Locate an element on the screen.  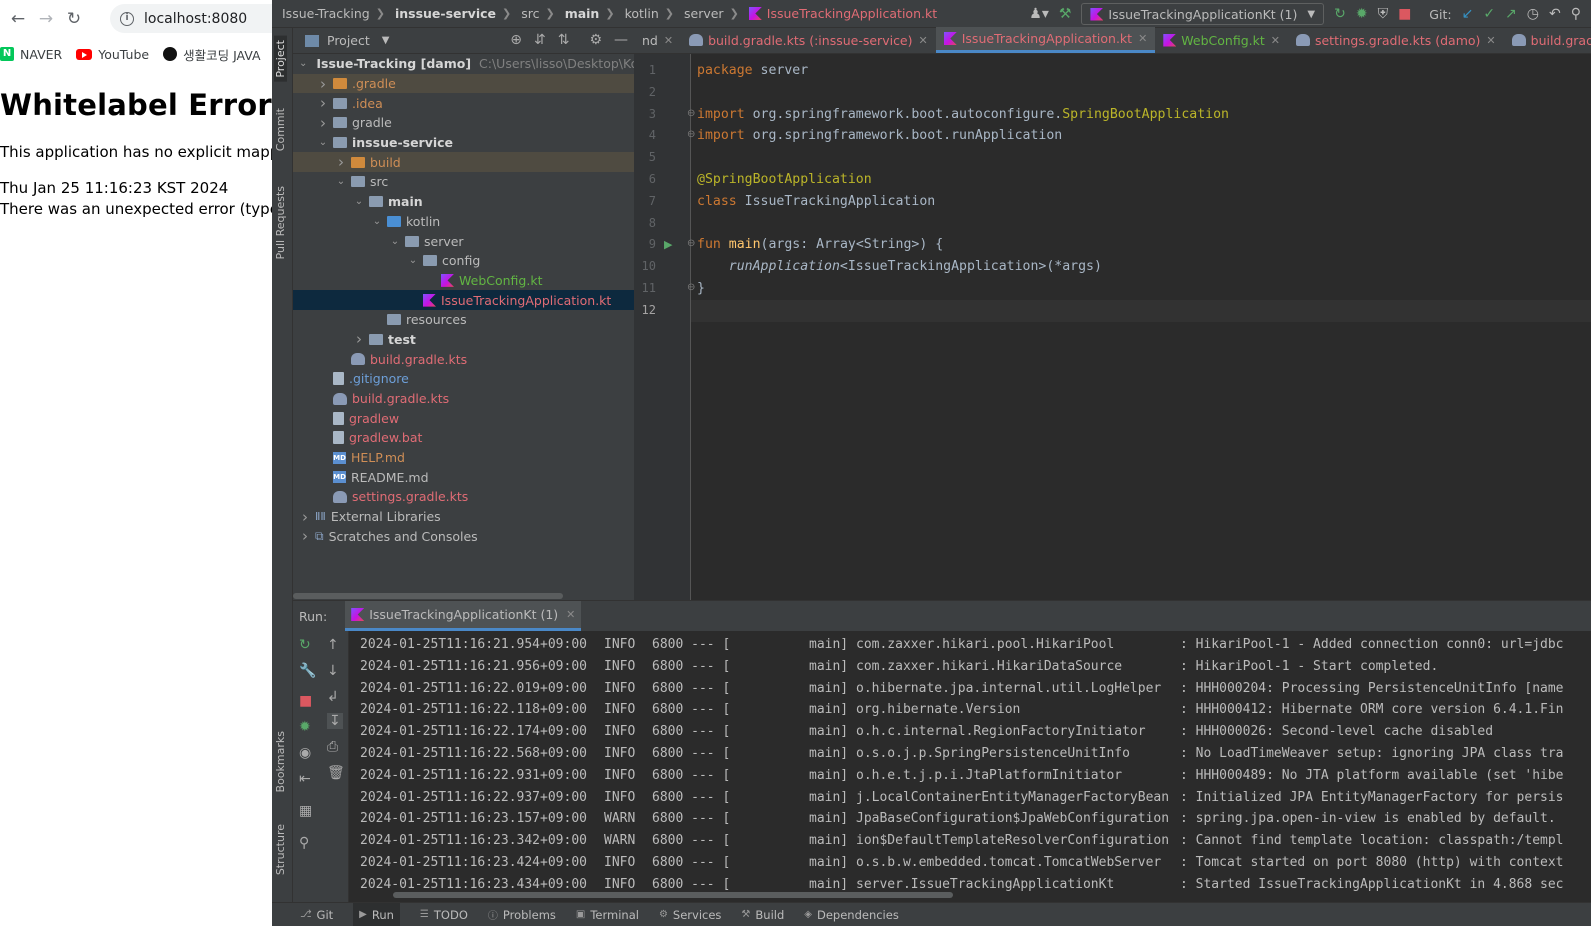
tree-item: › gradle is located at coordinates (463, 123).